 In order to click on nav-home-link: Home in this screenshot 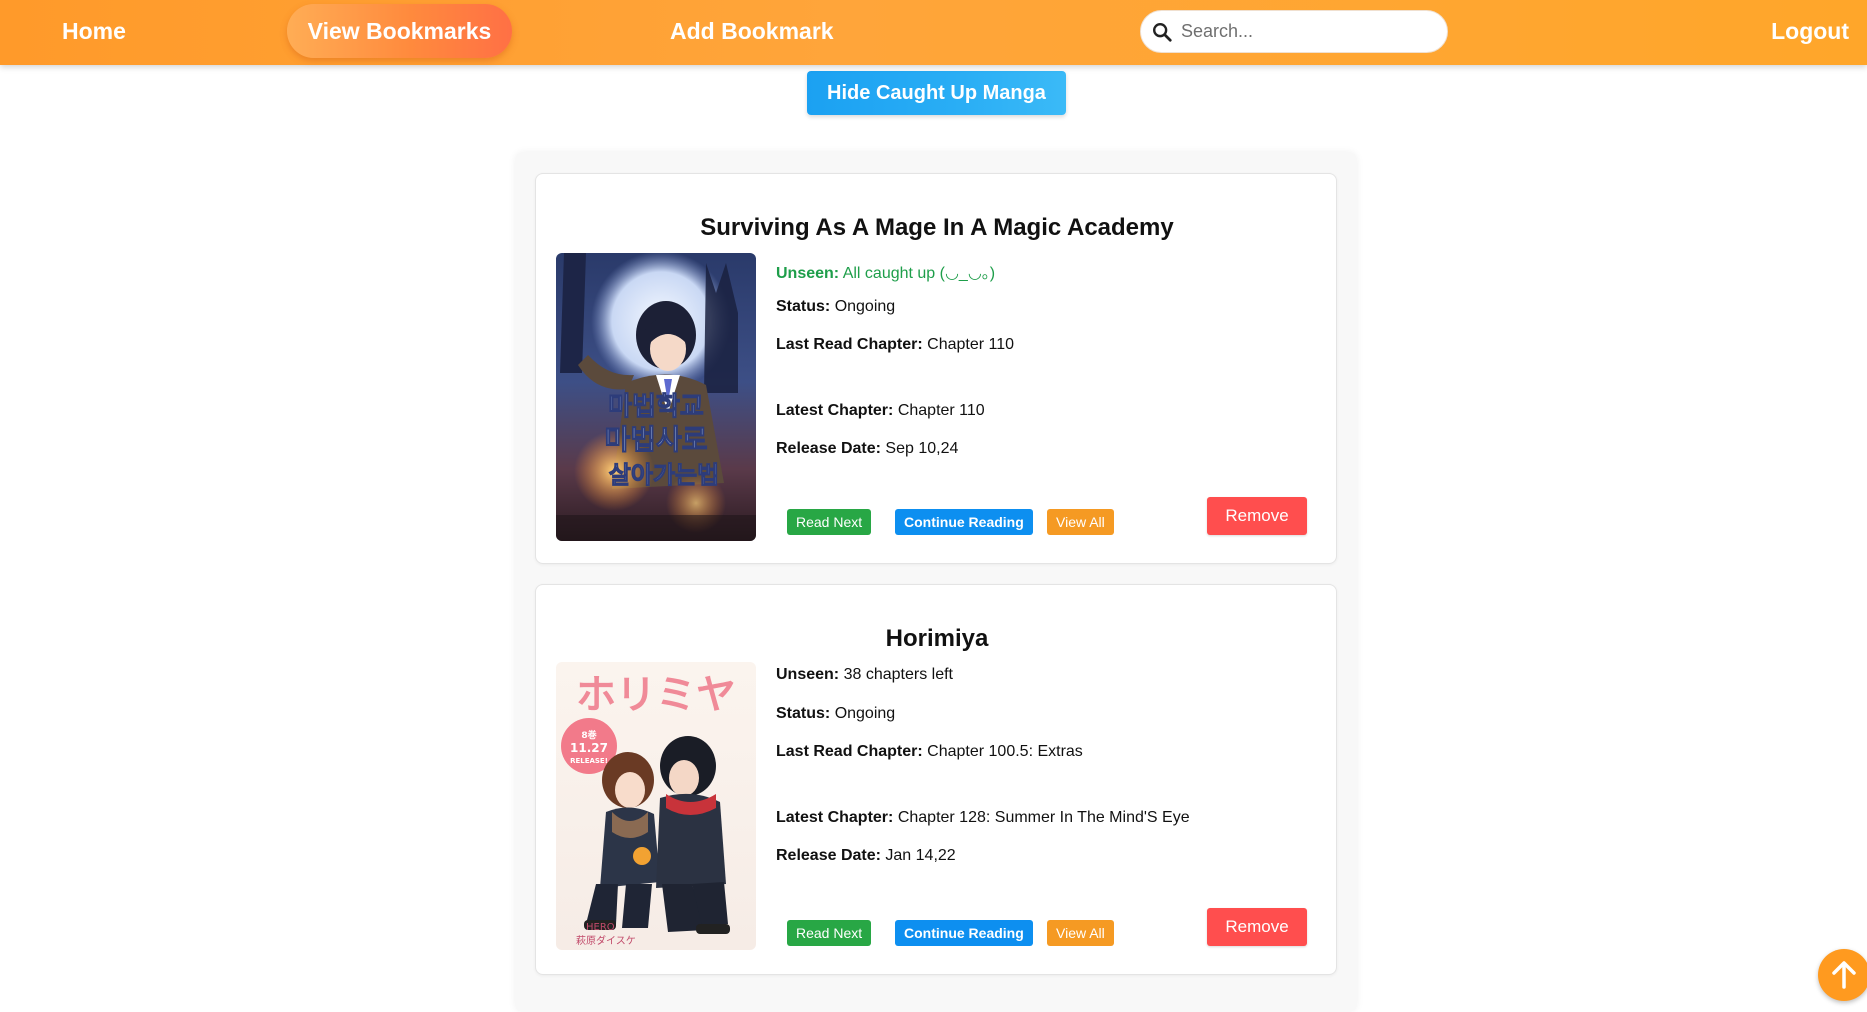, I will do `click(94, 31)`.